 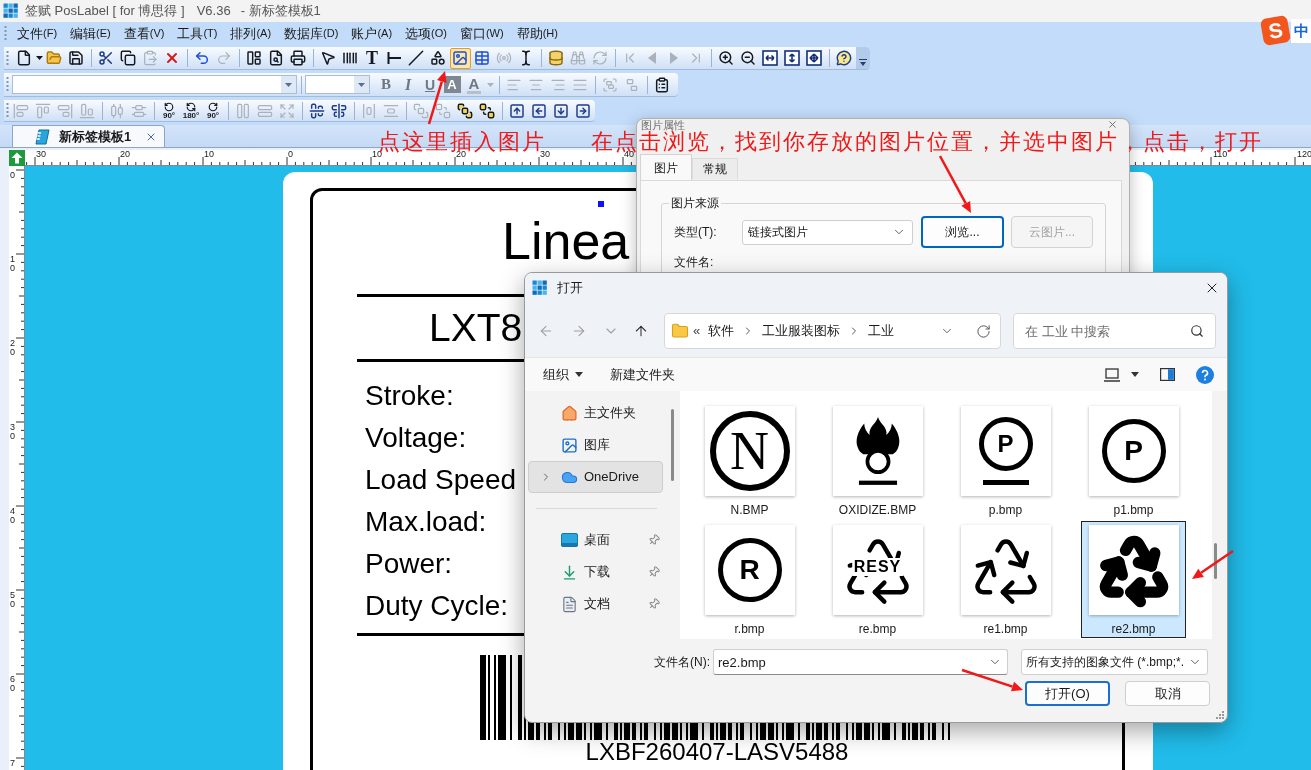 I want to click on file-item: P p.bmp, so click(x=1005, y=460).